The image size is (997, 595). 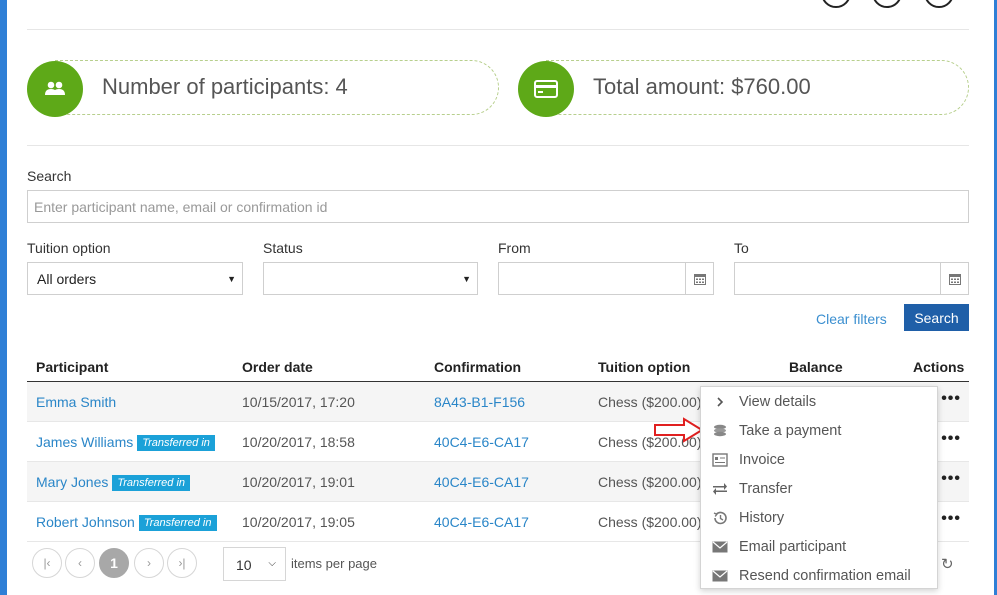 I want to click on menu-item-label: Take a payment, so click(x=790, y=430).